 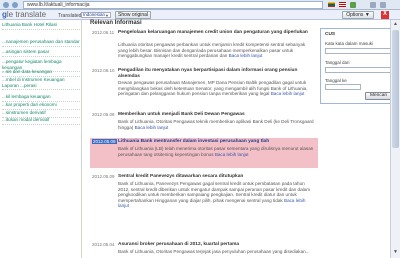 What do you see at coordinates (395, 24) in the screenshot?
I see `scroll-up-icon: ▲` at bounding box center [395, 24].